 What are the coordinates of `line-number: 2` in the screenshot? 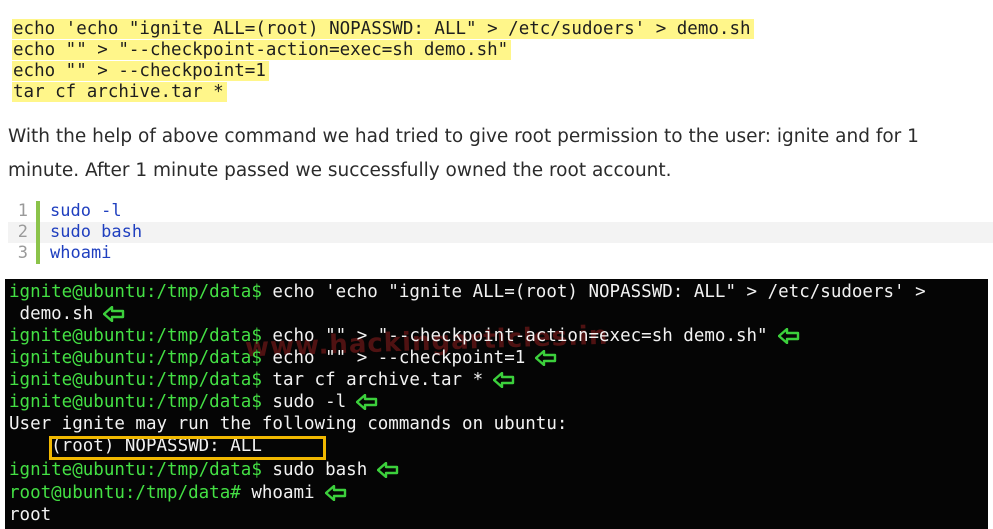 It's located at (22, 232).